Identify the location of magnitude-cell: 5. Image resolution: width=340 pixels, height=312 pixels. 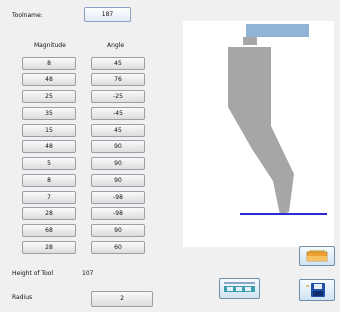
(49, 163).